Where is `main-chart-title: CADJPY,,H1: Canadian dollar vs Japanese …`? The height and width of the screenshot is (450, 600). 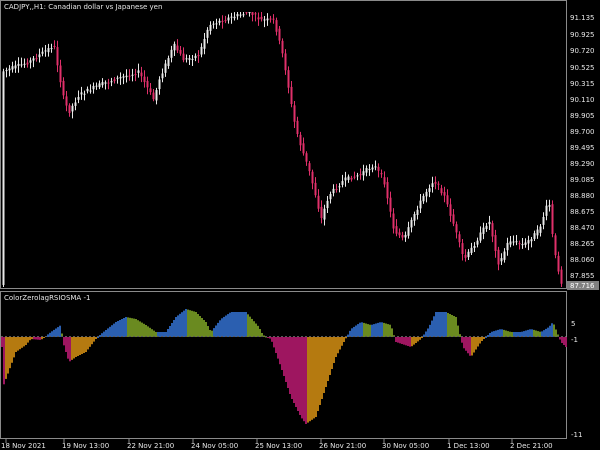 main-chart-title: CADJPY,,H1: Canadian dollar vs Japanese … is located at coordinates (83, 7).